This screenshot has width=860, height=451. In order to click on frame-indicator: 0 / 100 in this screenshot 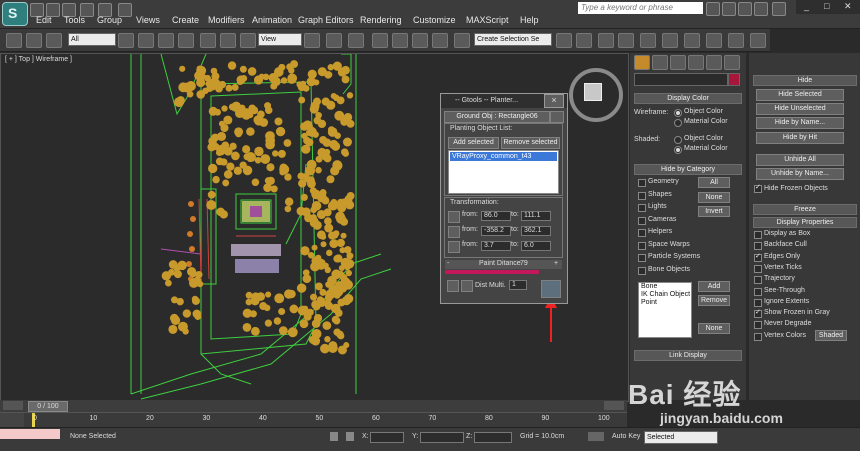, I will do `click(48, 406)`.